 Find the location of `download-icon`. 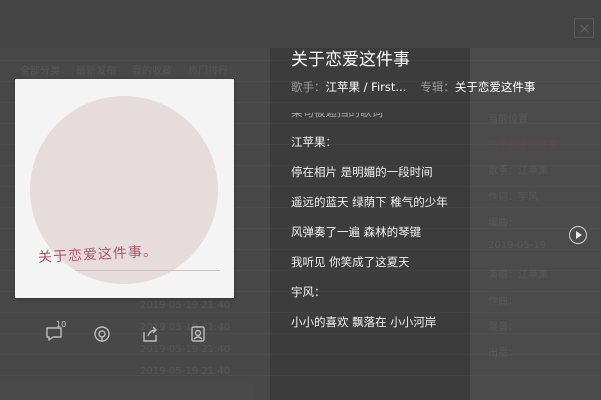

download-icon is located at coordinates (199, 335).